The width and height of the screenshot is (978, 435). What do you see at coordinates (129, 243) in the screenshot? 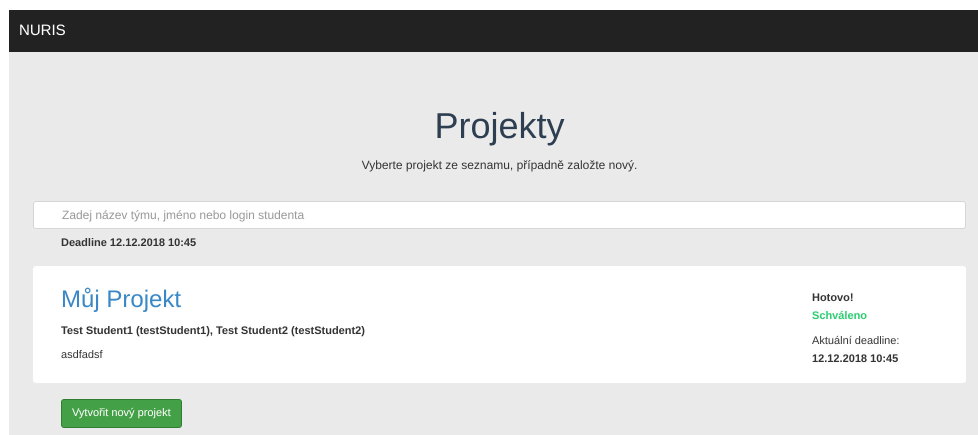
I see `deadline-text: Deadline 12.12.2018 10:45` at bounding box center [129, 243].